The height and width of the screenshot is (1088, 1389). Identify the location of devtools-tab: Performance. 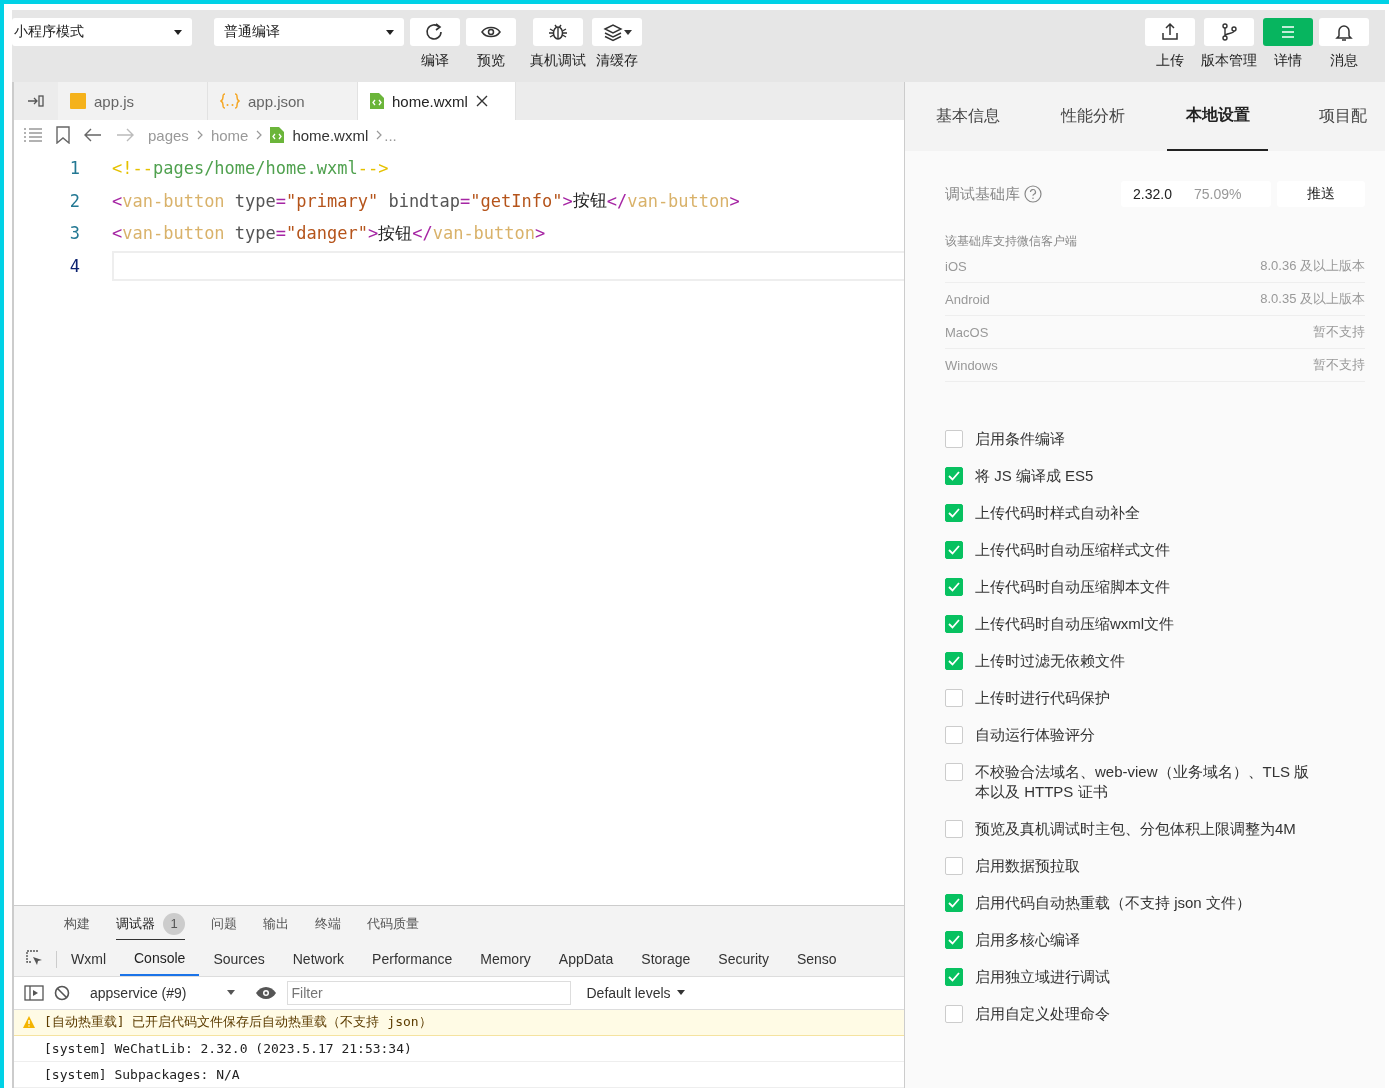
(412, 959).